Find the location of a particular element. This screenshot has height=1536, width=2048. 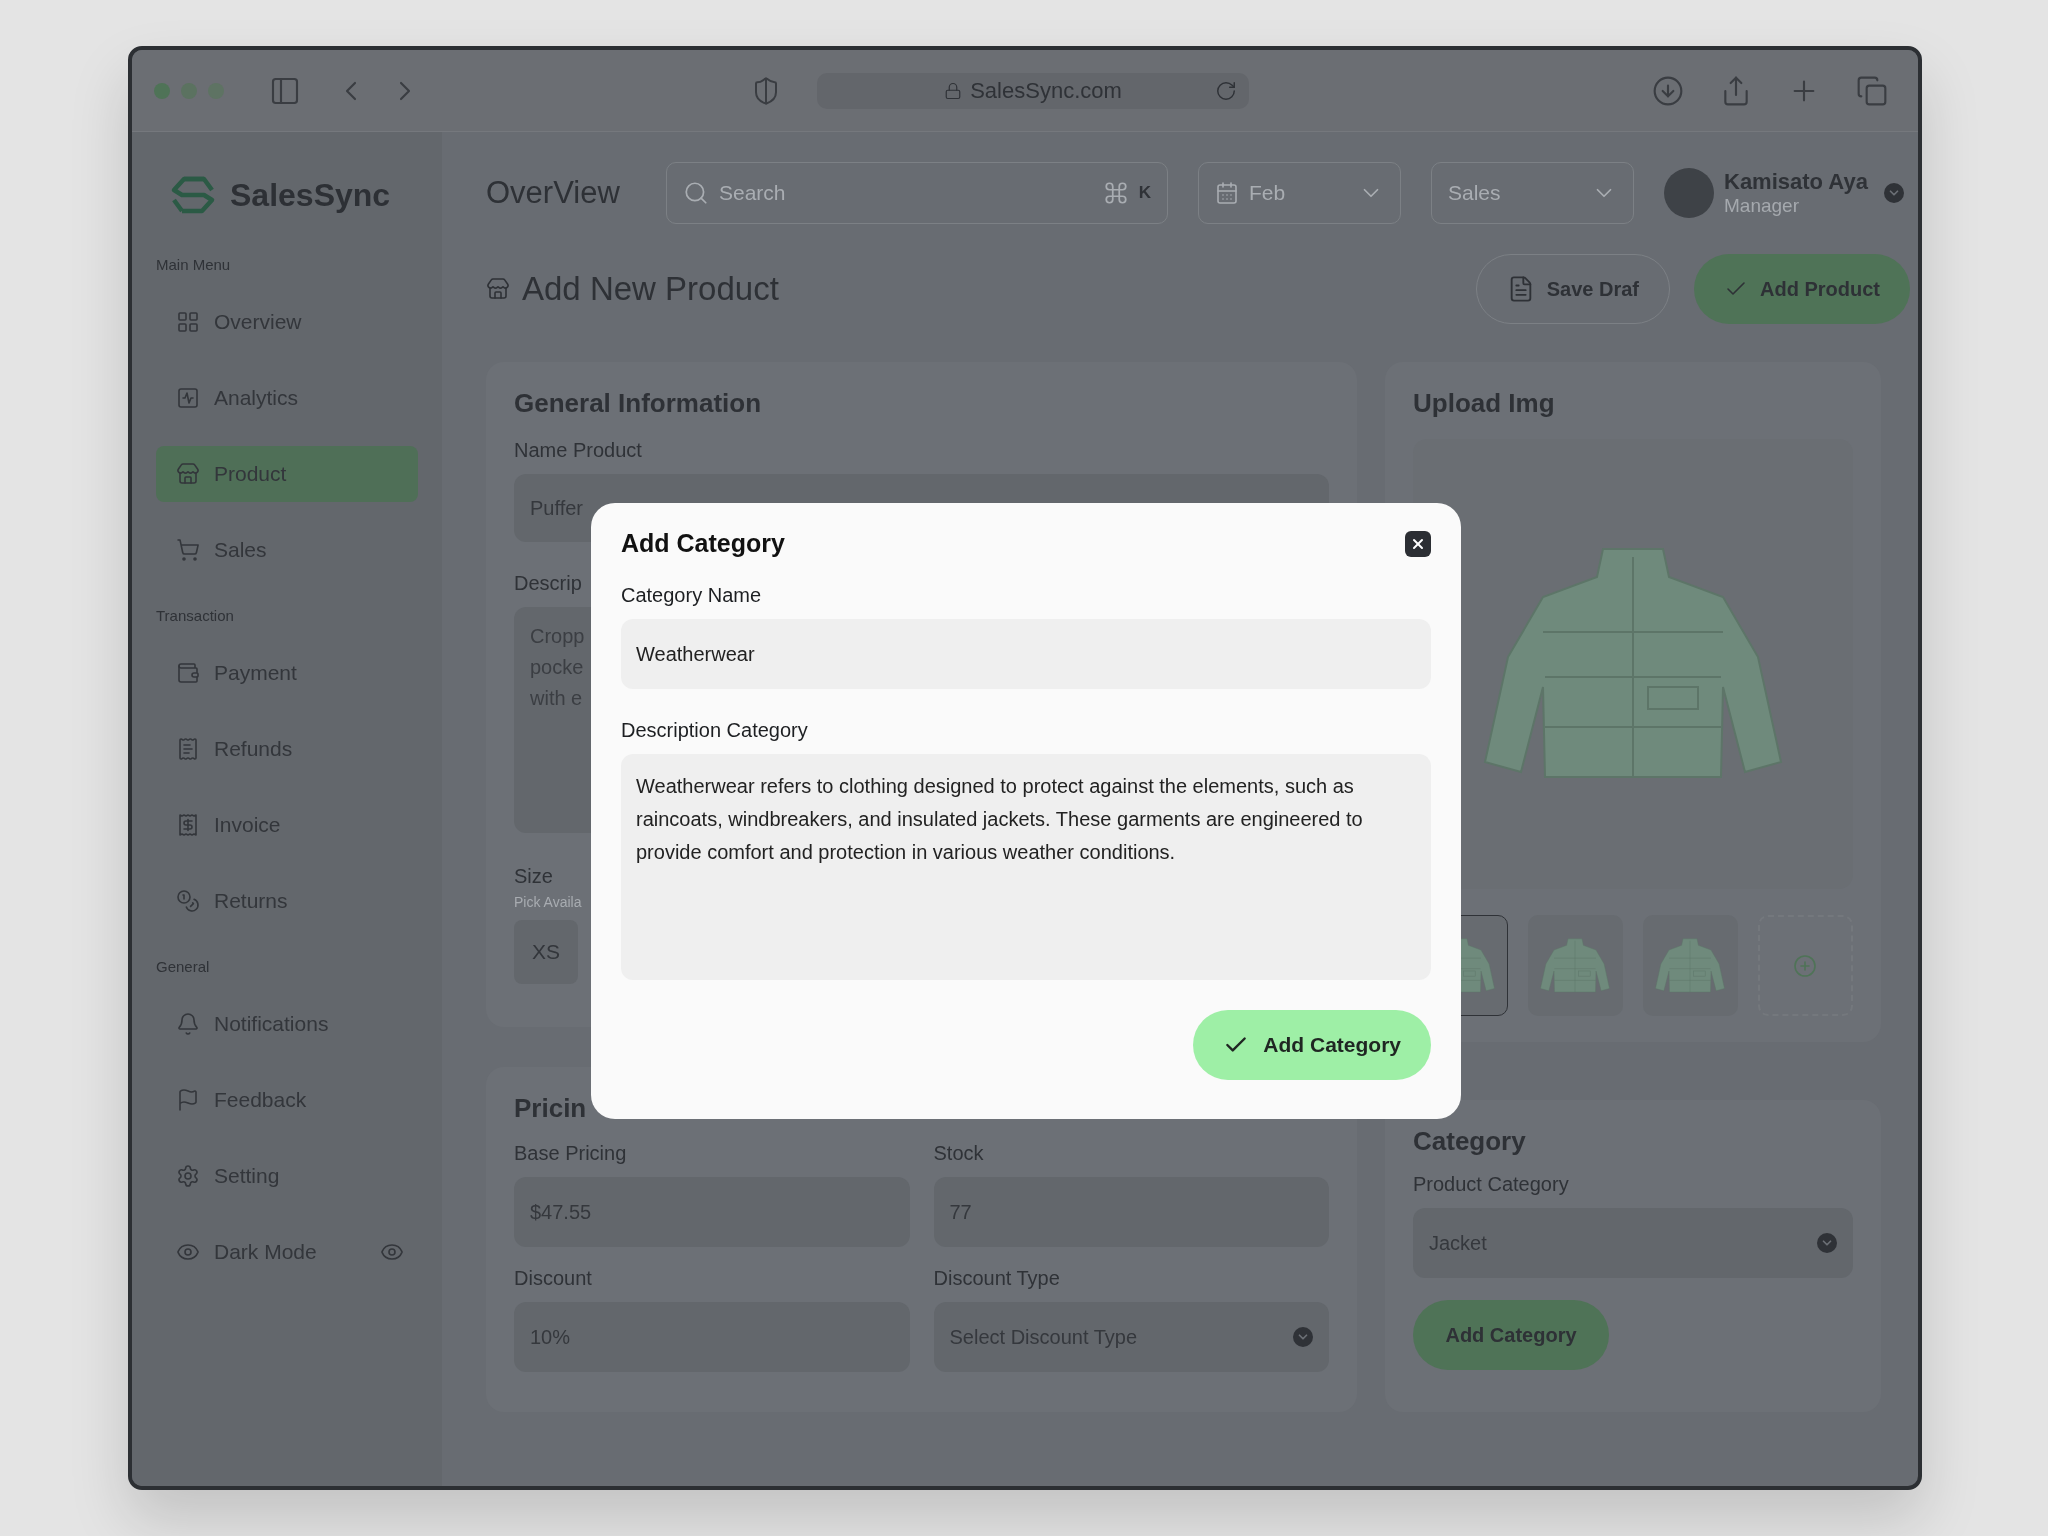

user-role: Manager is located at coordinates (1761, 206).